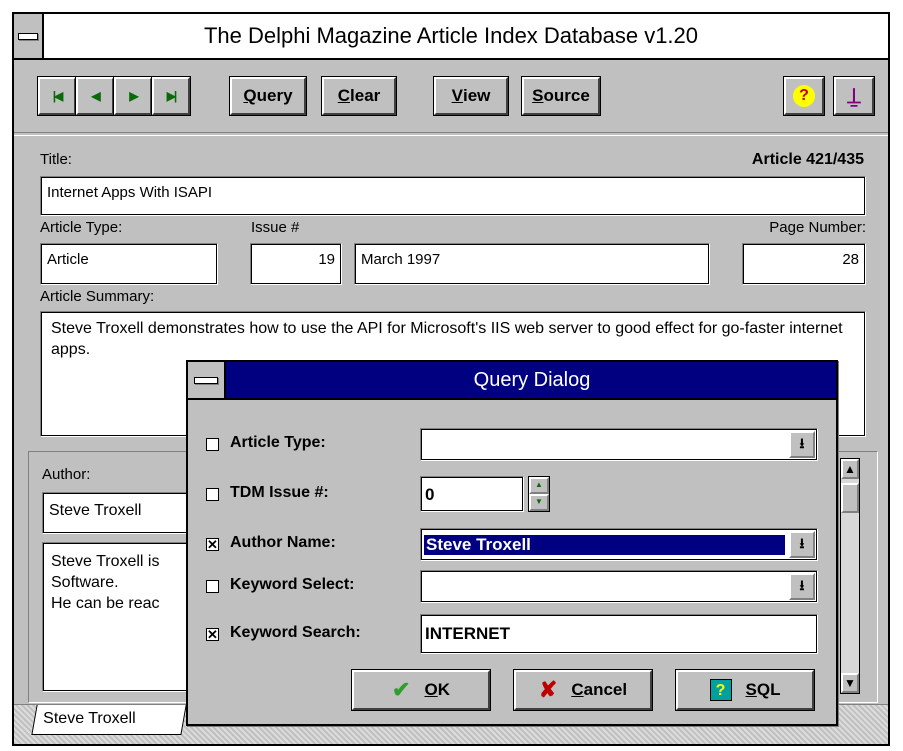 The width and height of the screenshot is (903, 751). I want to click on cancel-button-label: ancel, so click(605, 689).